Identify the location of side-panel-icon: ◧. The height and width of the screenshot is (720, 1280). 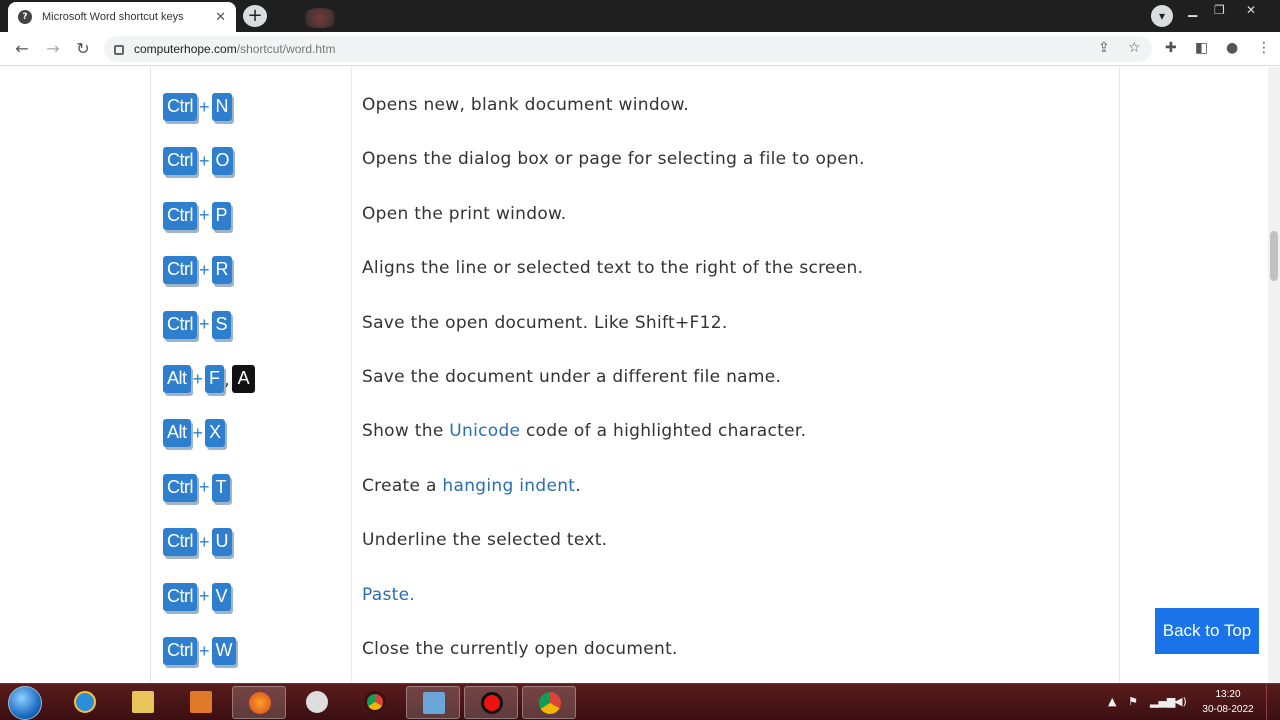
(1201, 48).